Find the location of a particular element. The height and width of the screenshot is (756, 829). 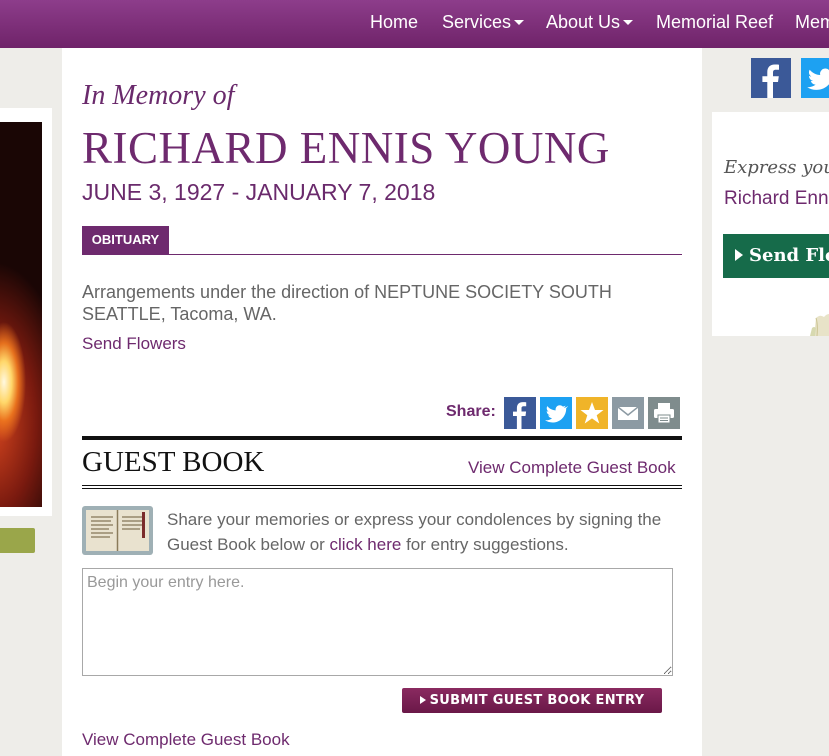

sidebar-facebook-button is located at coordinates (771, 78).